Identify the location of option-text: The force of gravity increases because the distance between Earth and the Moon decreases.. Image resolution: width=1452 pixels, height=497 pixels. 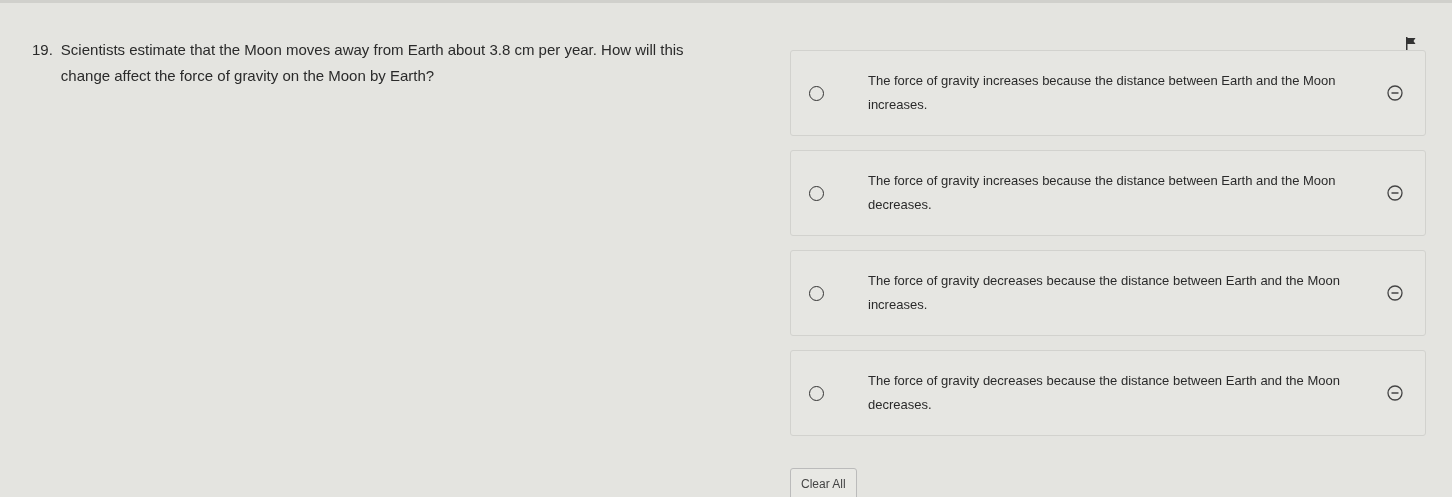
(1102, 193).